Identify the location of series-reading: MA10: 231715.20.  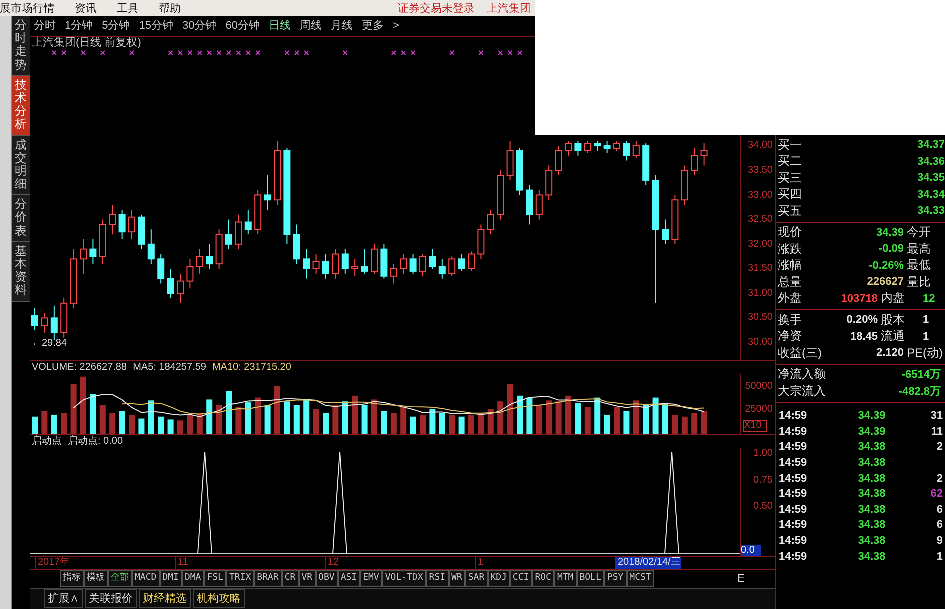
(252, 367).